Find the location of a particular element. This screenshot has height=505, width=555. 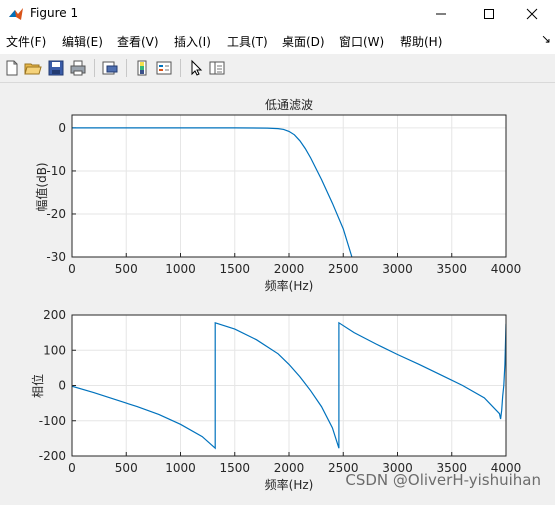

property-editor-icon is located at coordinates (217, 68).